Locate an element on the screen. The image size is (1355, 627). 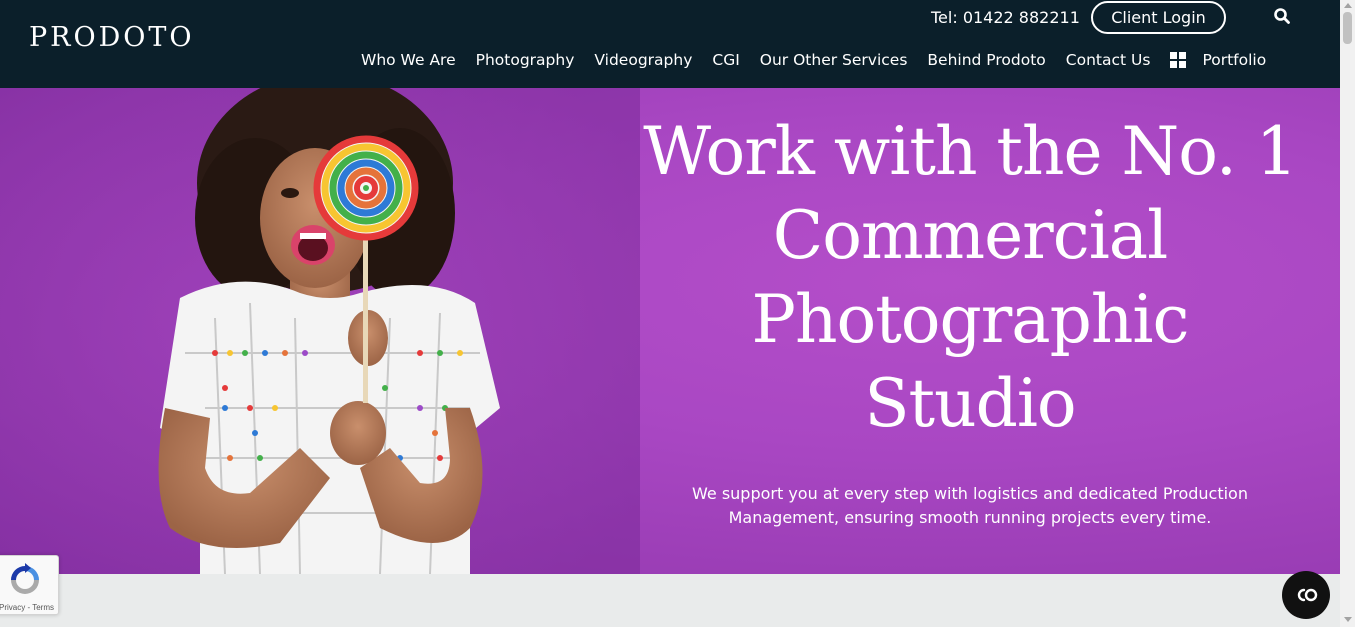
search-icon is located at coordinates (1282, 16).